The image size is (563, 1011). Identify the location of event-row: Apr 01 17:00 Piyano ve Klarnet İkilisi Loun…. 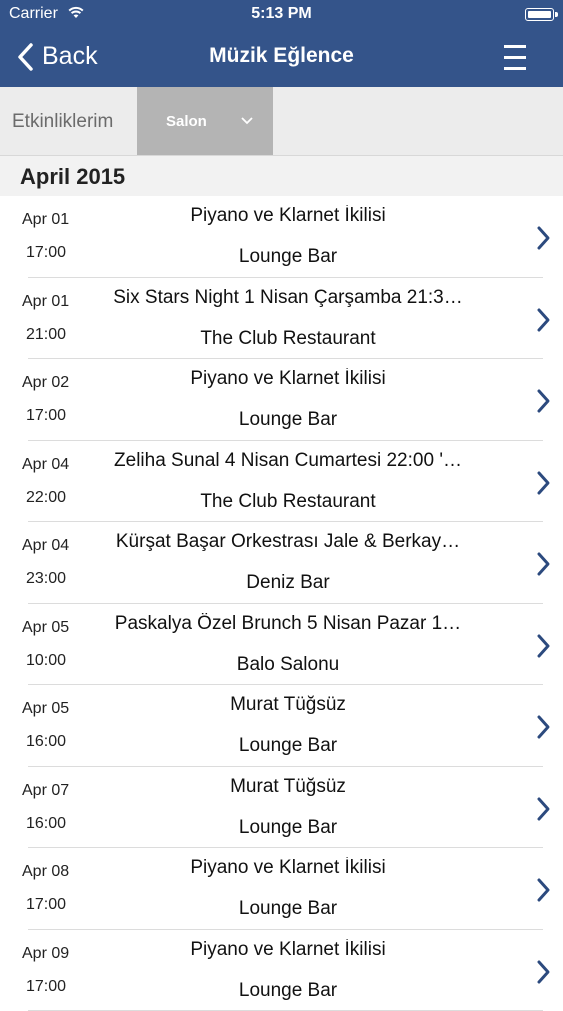
(281, 237).